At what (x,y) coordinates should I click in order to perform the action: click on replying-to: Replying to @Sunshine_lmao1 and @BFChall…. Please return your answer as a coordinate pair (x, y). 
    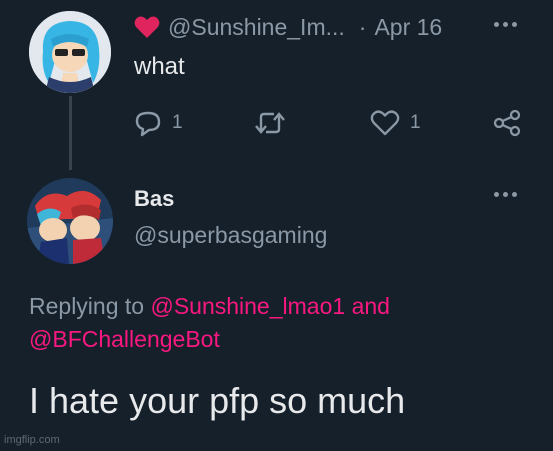
    Looking at the image, I should click on (209, 323).